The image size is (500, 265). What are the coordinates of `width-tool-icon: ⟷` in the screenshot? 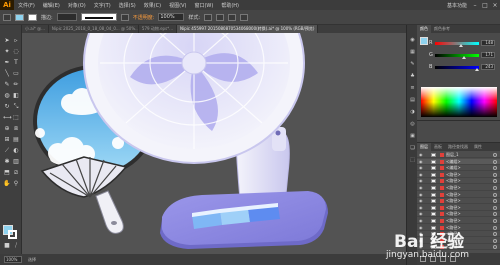 It's located at (7, 117).